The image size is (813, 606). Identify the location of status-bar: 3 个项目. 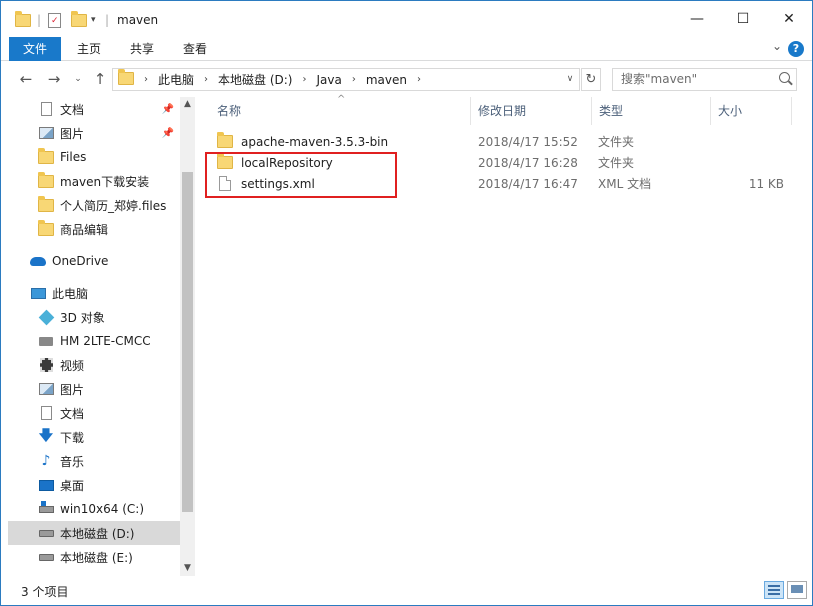
(406, 590).